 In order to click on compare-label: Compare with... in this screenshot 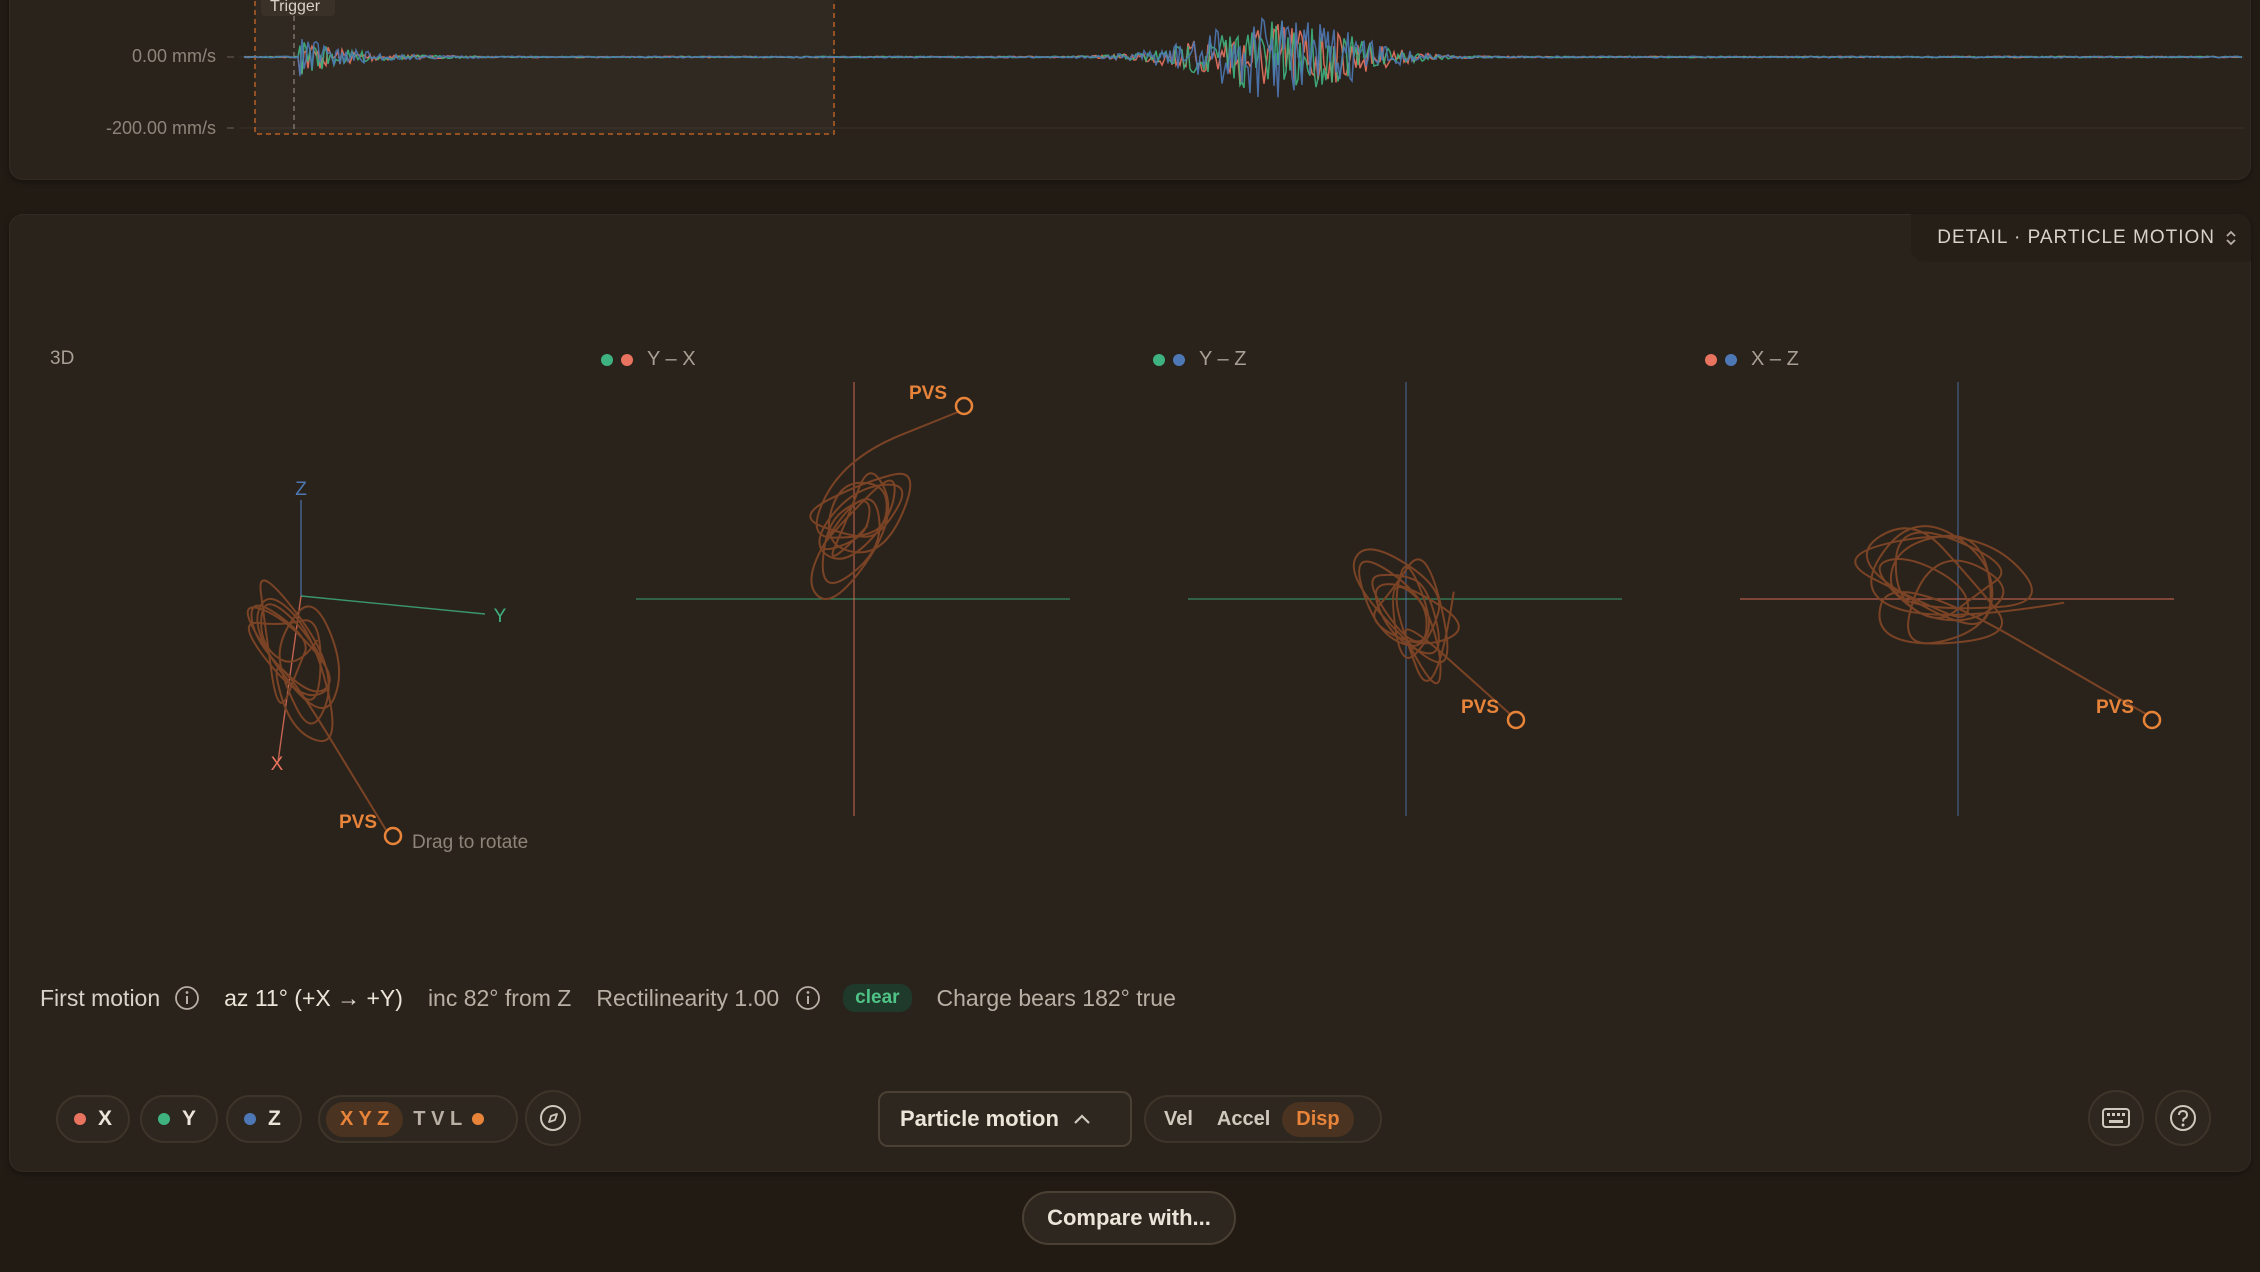, I will do `click(1129, 1217)`.